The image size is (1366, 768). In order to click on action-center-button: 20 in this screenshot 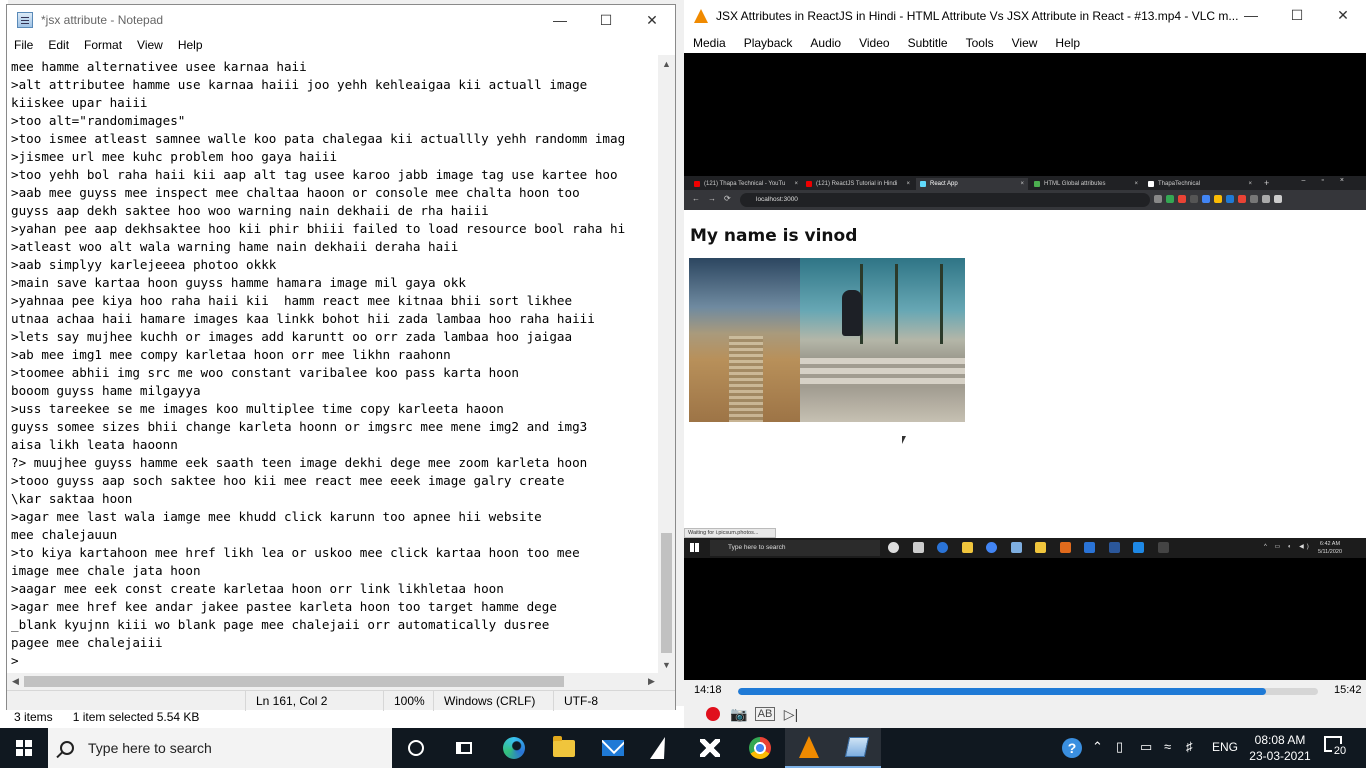, I will do `click(1336, 747)`.